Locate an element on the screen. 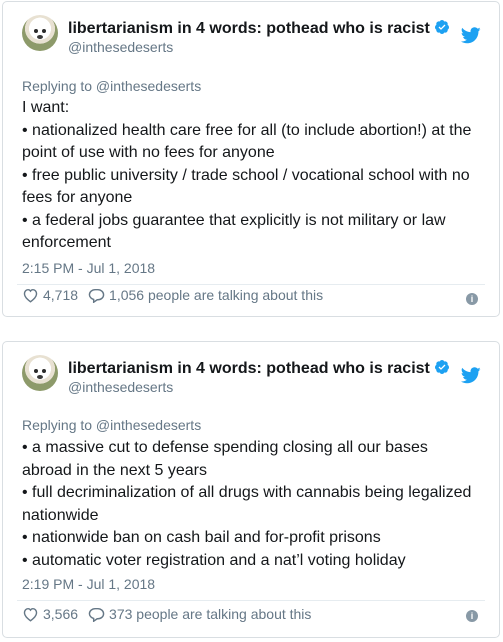  tweet-actions: 3,566 373 people are talking about this is located at coordinates (166, 614).